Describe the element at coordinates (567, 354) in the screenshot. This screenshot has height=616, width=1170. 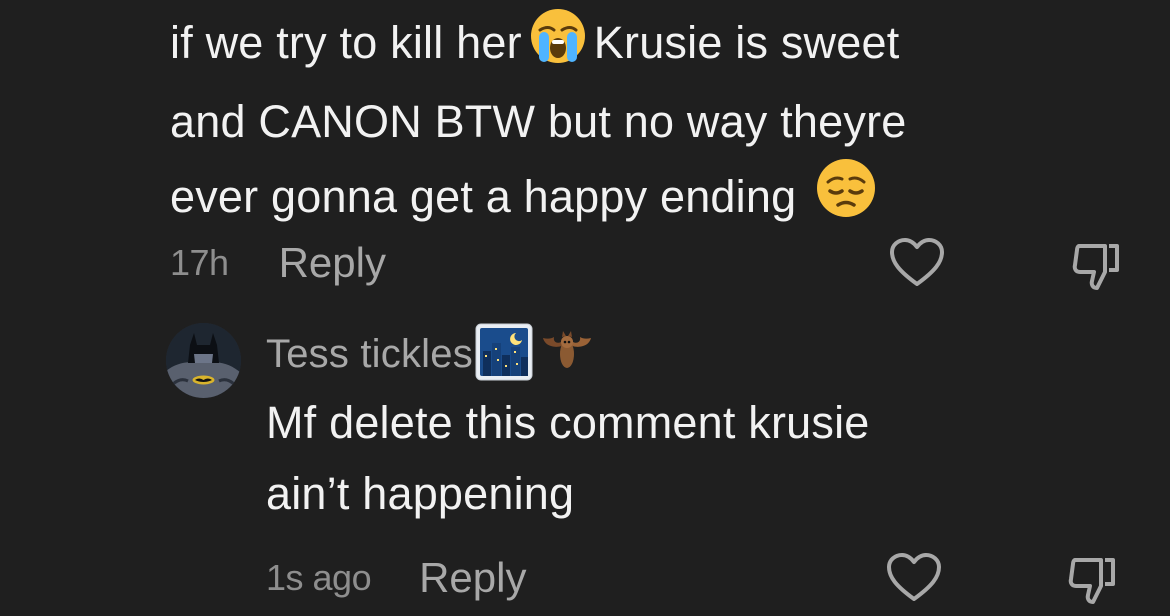
I see `bat-icon` at that location.